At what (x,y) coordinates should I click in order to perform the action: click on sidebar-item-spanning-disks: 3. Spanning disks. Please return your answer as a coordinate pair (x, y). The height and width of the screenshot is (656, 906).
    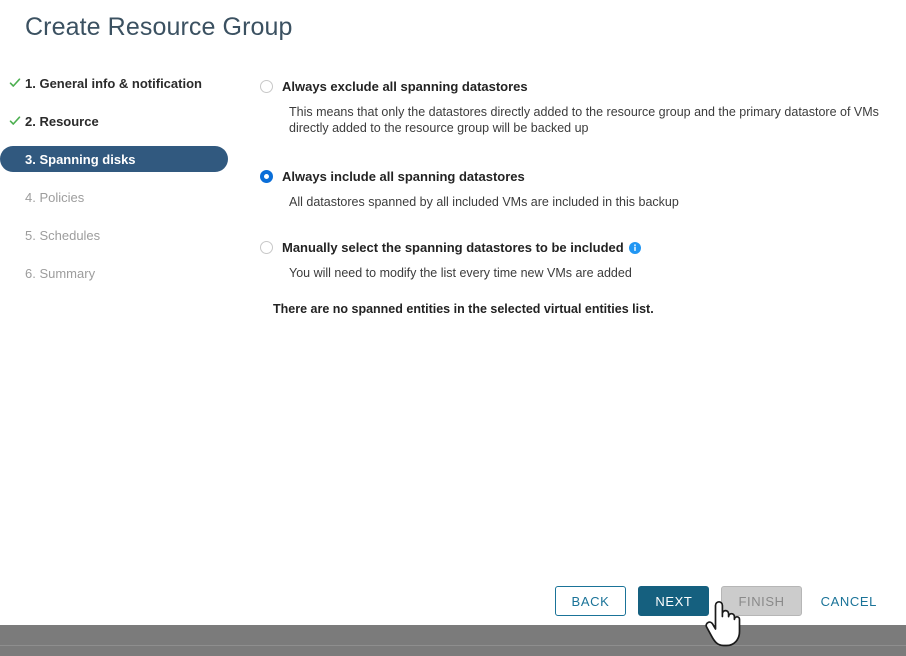
    Looking at the image, I should click on (114, 159).